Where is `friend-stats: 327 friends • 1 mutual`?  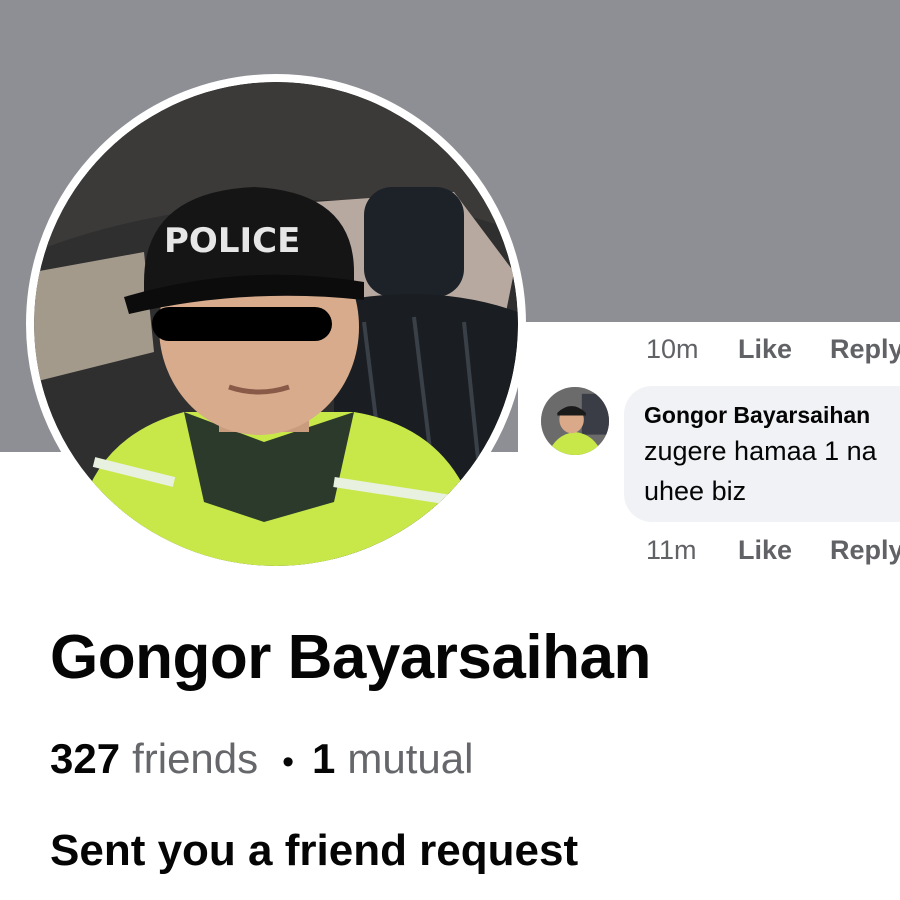 friend-stats: 327 friends • 1 mutual is located at coordinates (261, 759).